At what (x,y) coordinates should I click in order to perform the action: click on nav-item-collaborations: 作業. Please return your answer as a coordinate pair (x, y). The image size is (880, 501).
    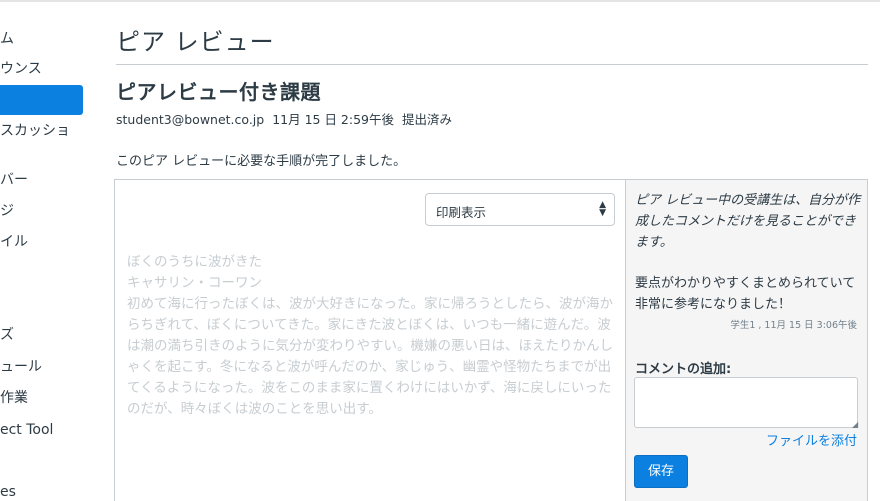
    Looking at the image, I should click on (14, 398).